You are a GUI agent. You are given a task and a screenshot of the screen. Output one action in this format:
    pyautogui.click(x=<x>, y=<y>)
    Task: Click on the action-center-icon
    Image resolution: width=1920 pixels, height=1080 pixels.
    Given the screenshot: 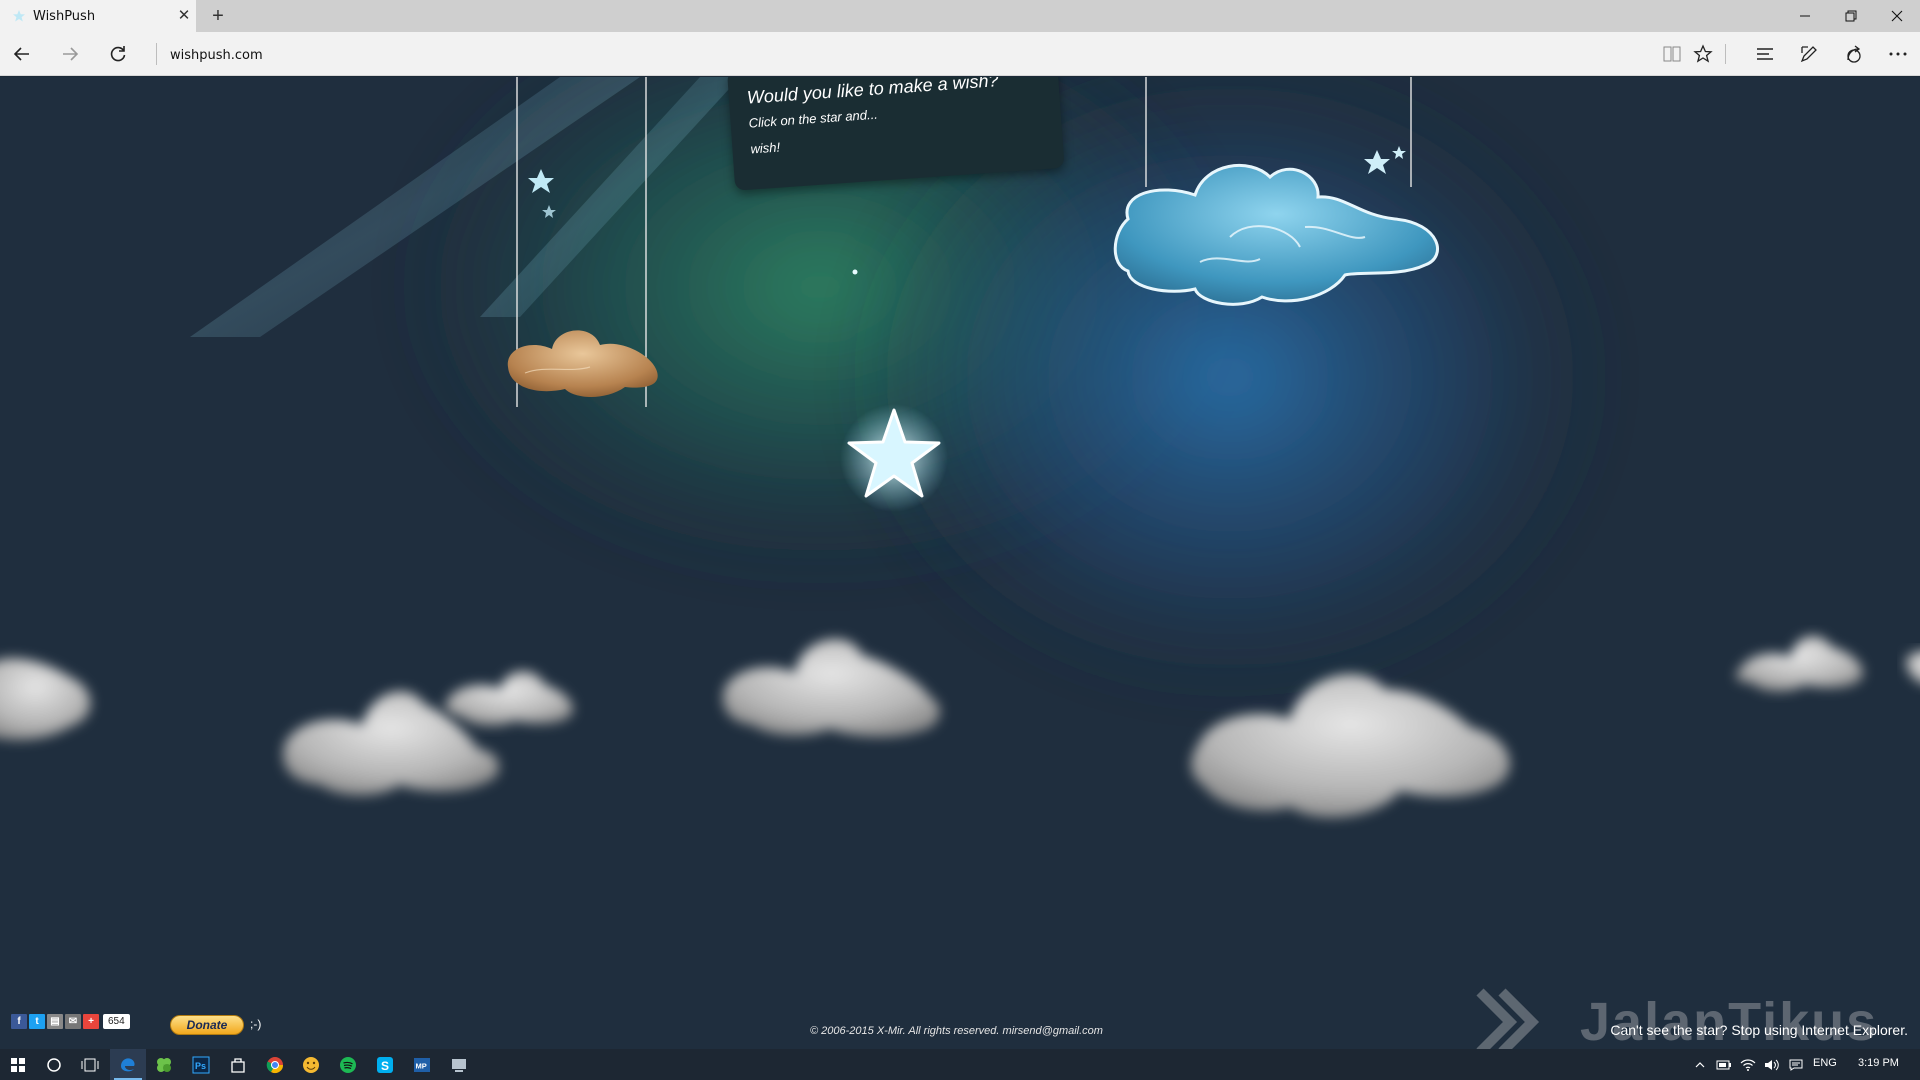 What is the action you would take?
    pyautogui.click(x=1796, y=1064)
    